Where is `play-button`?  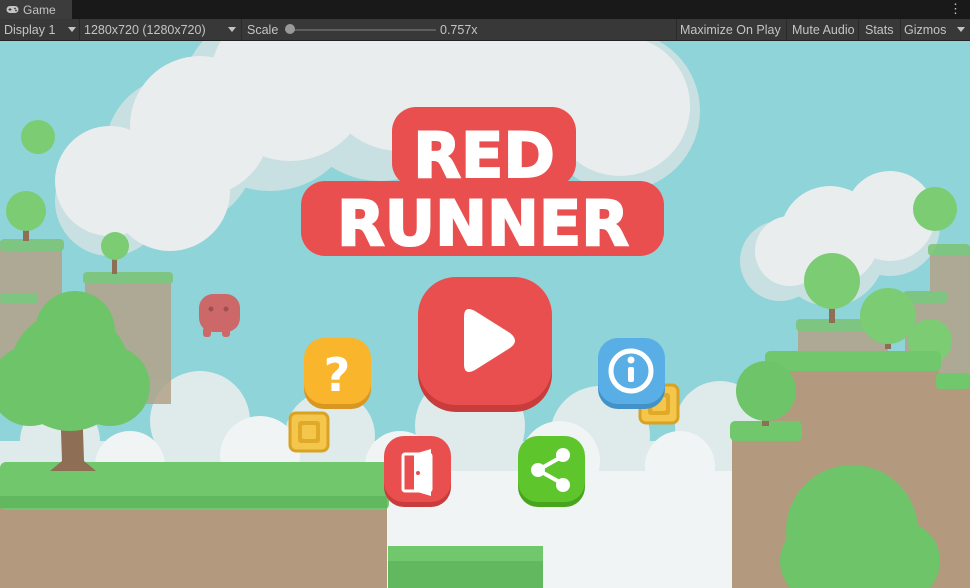 play-button is located at coordinates (485, 344).